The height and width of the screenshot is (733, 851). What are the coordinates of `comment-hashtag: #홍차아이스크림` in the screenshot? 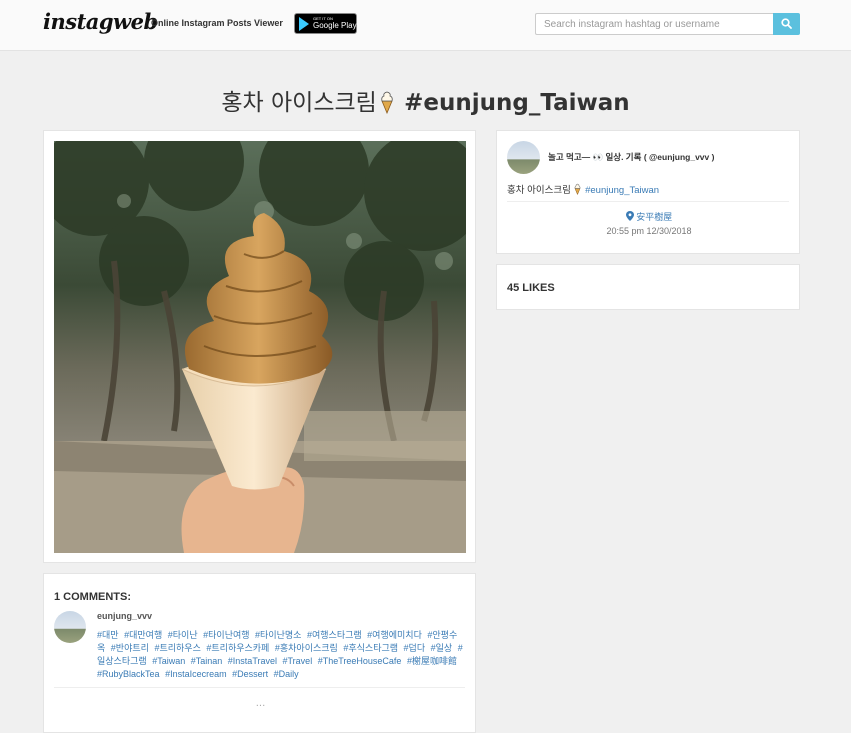 It's located at (306, 648).